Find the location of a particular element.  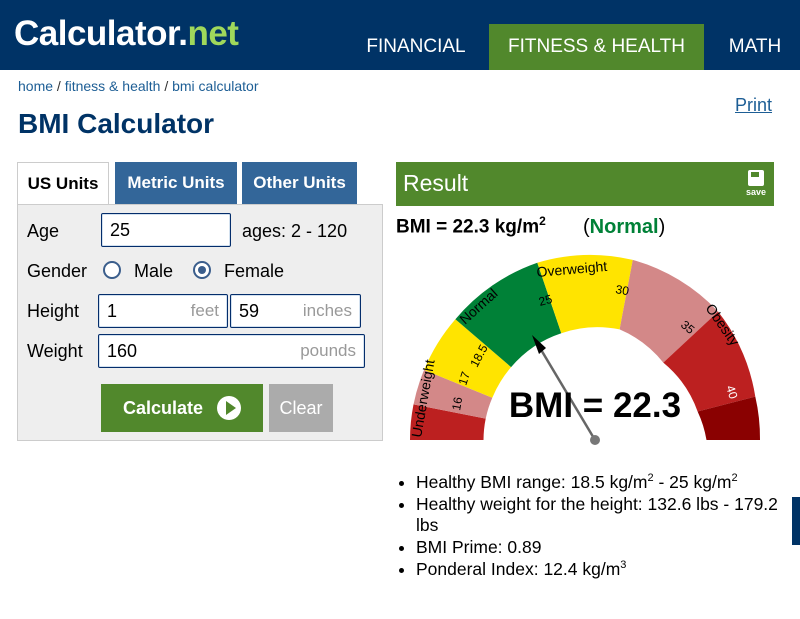

save-caption: save is located at coordinates (756, 192).